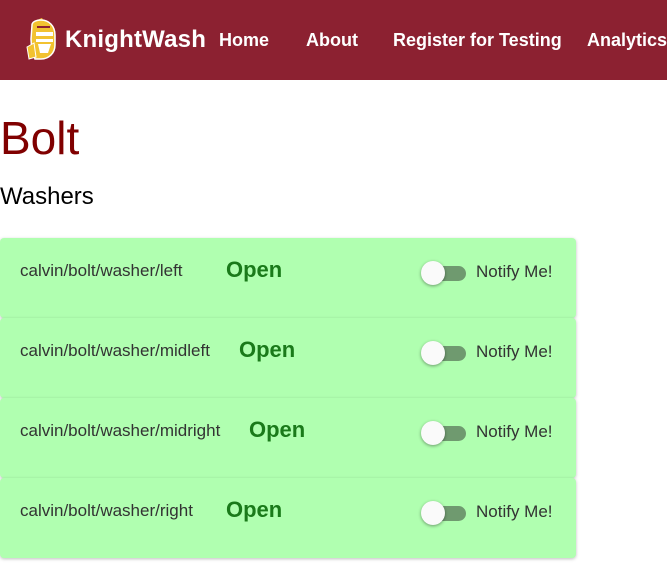 This screenshot has width=667, height=583. What do you see at coordinates (288, 518) in the screenshot?
I see `machine-card: calvin/bolt/washer/right Open Notify Me!` at bounding box center [288, 518].